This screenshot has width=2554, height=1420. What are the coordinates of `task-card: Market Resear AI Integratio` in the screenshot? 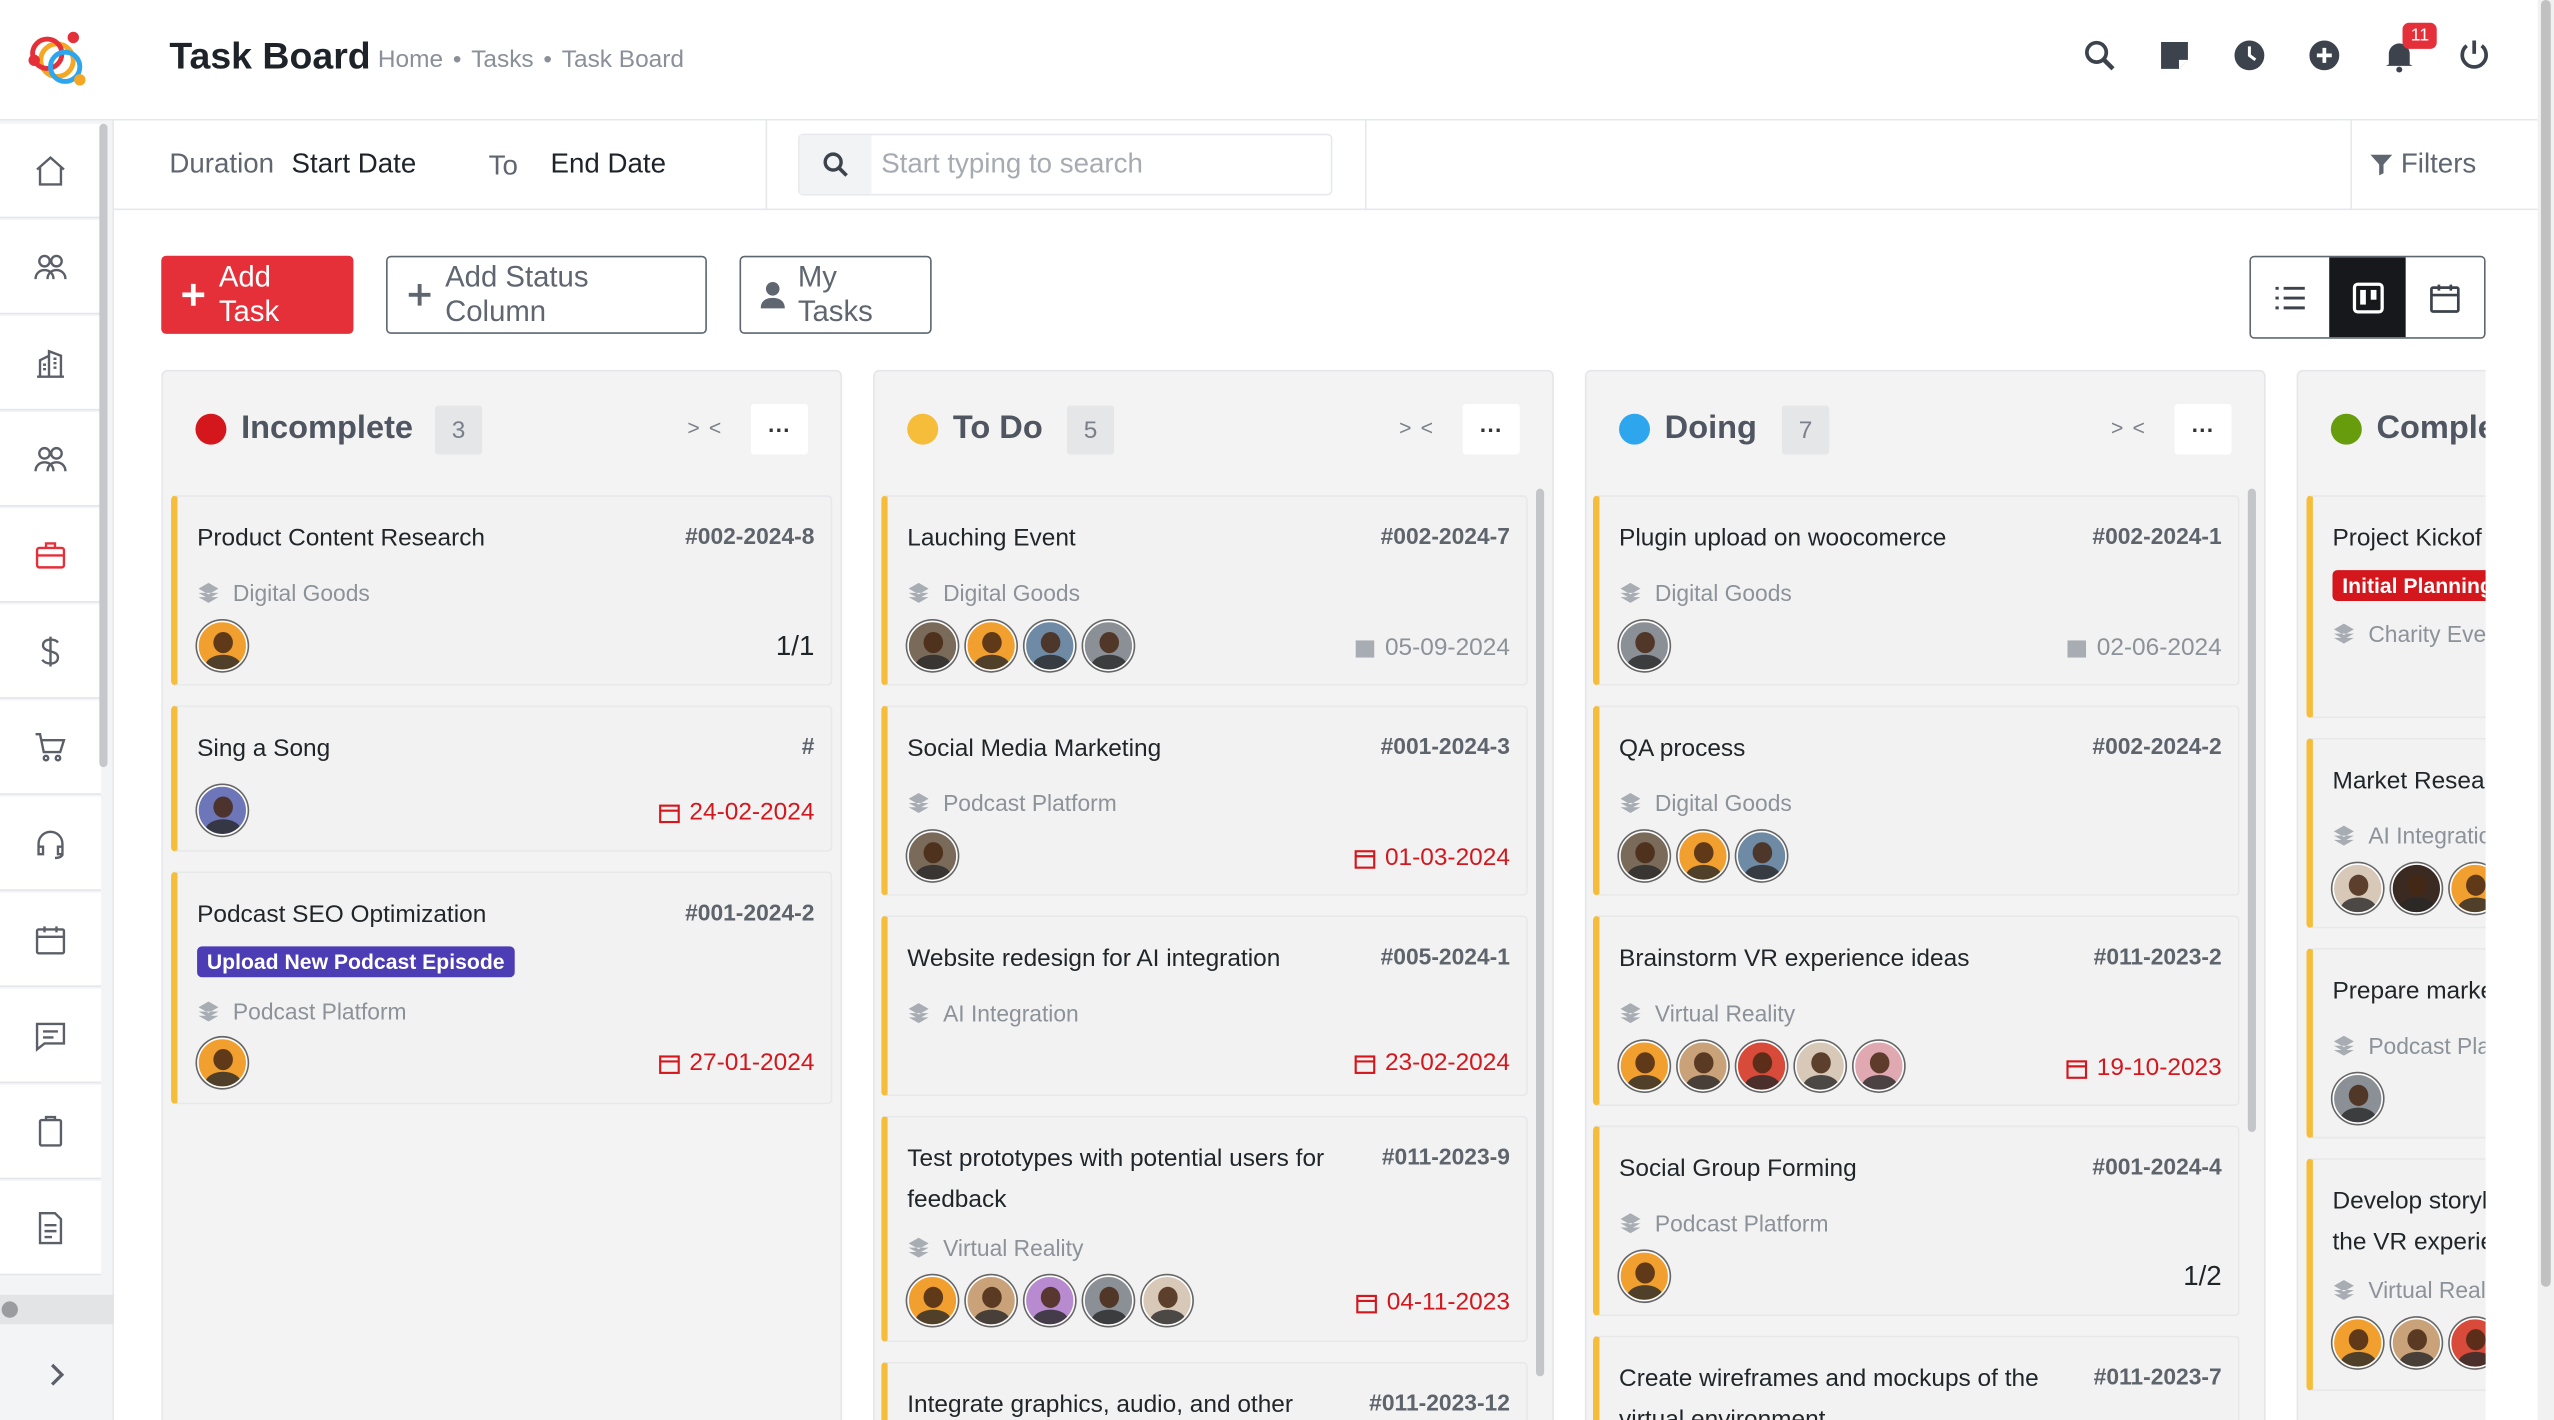 It's located at (2396, 833).